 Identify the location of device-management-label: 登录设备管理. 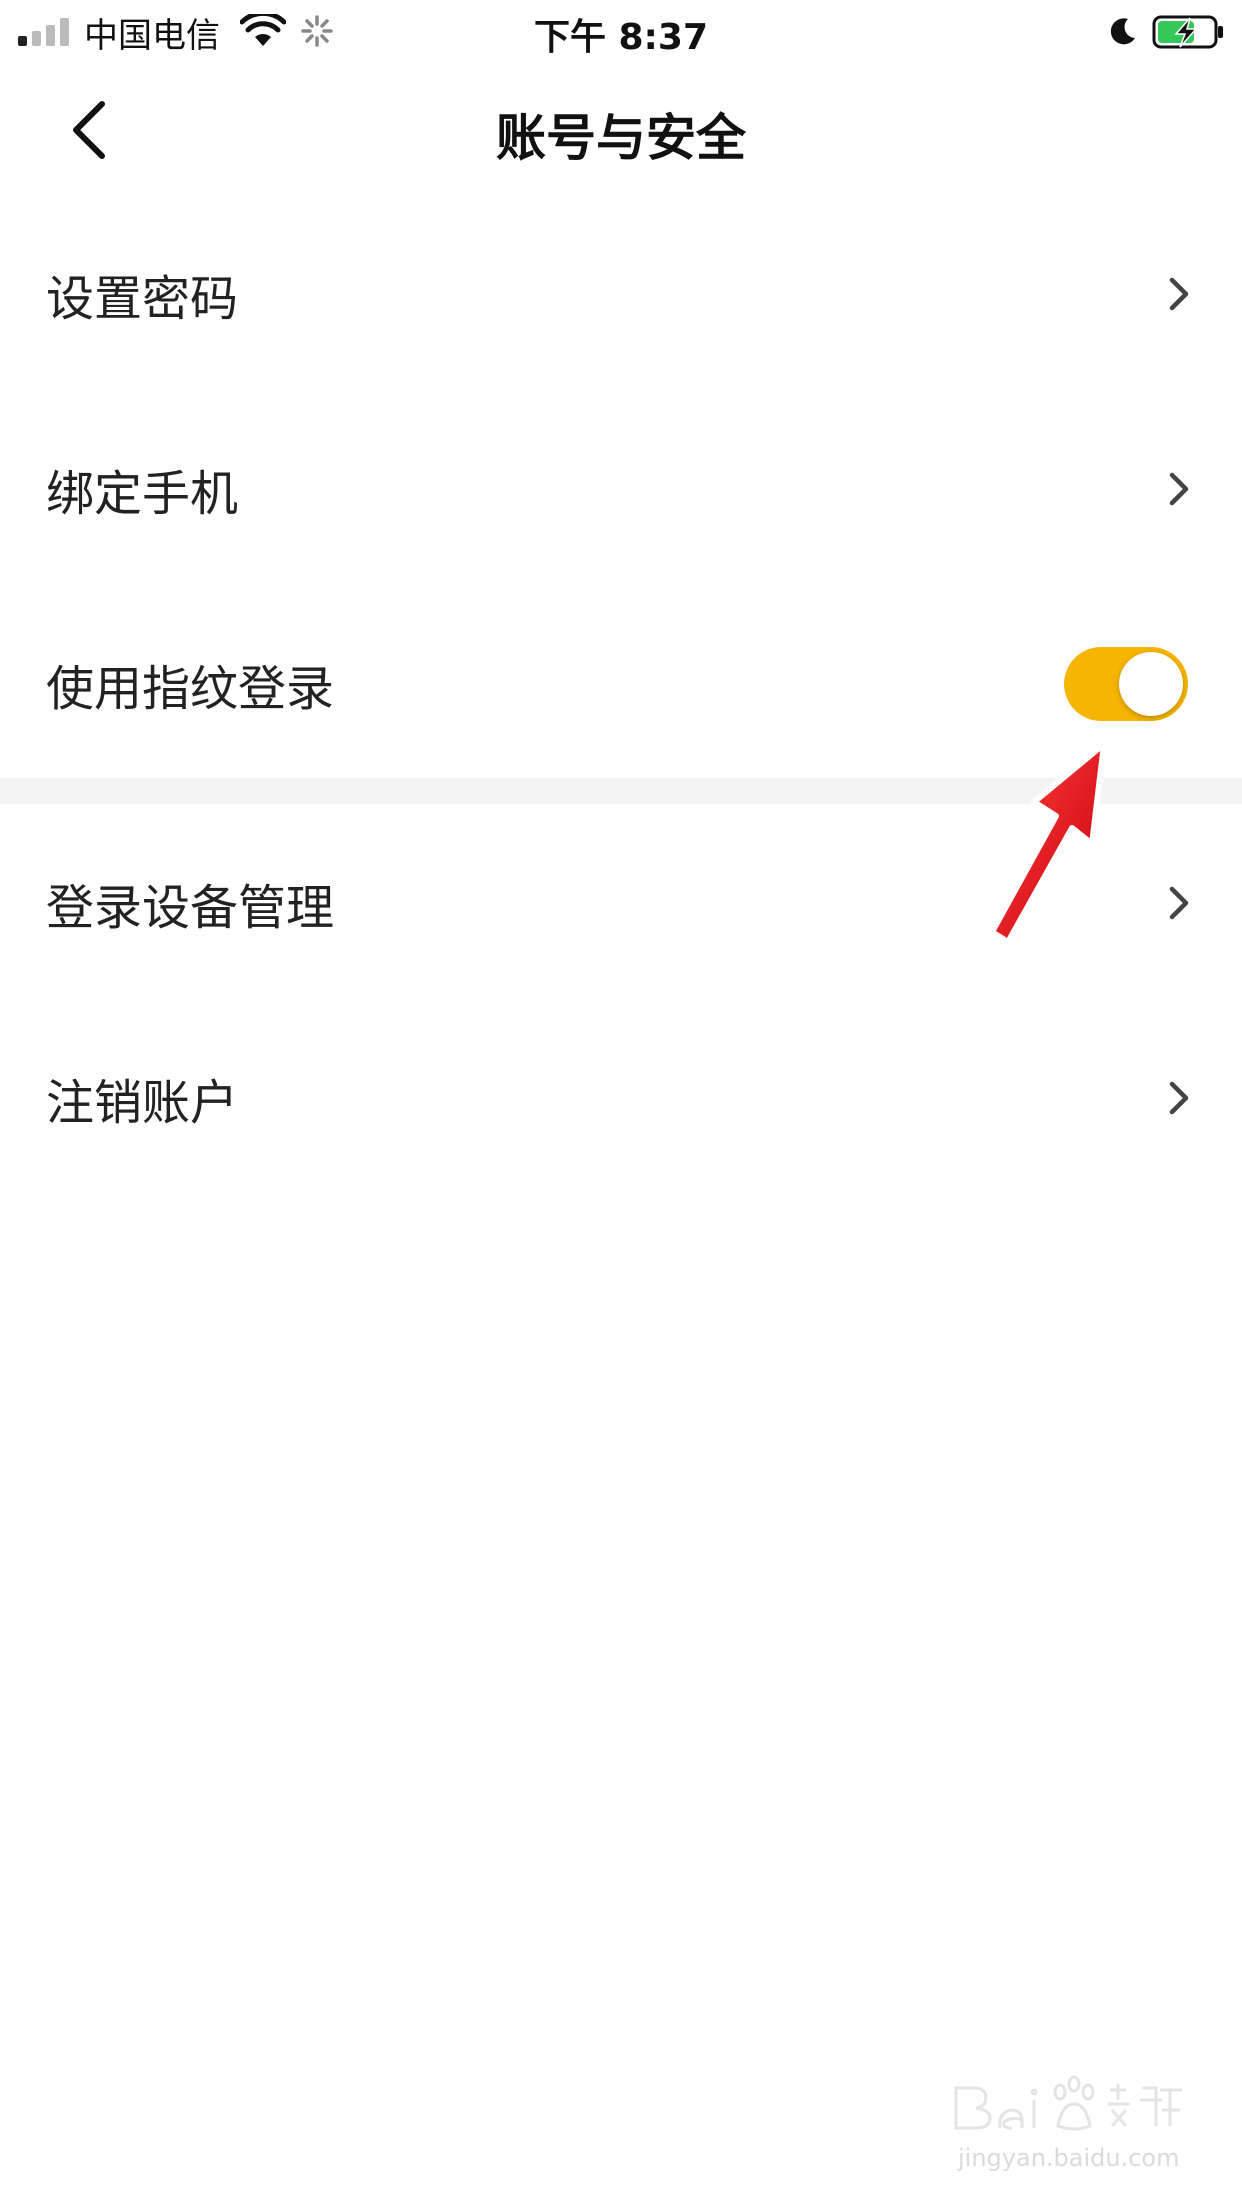
(190, 907).